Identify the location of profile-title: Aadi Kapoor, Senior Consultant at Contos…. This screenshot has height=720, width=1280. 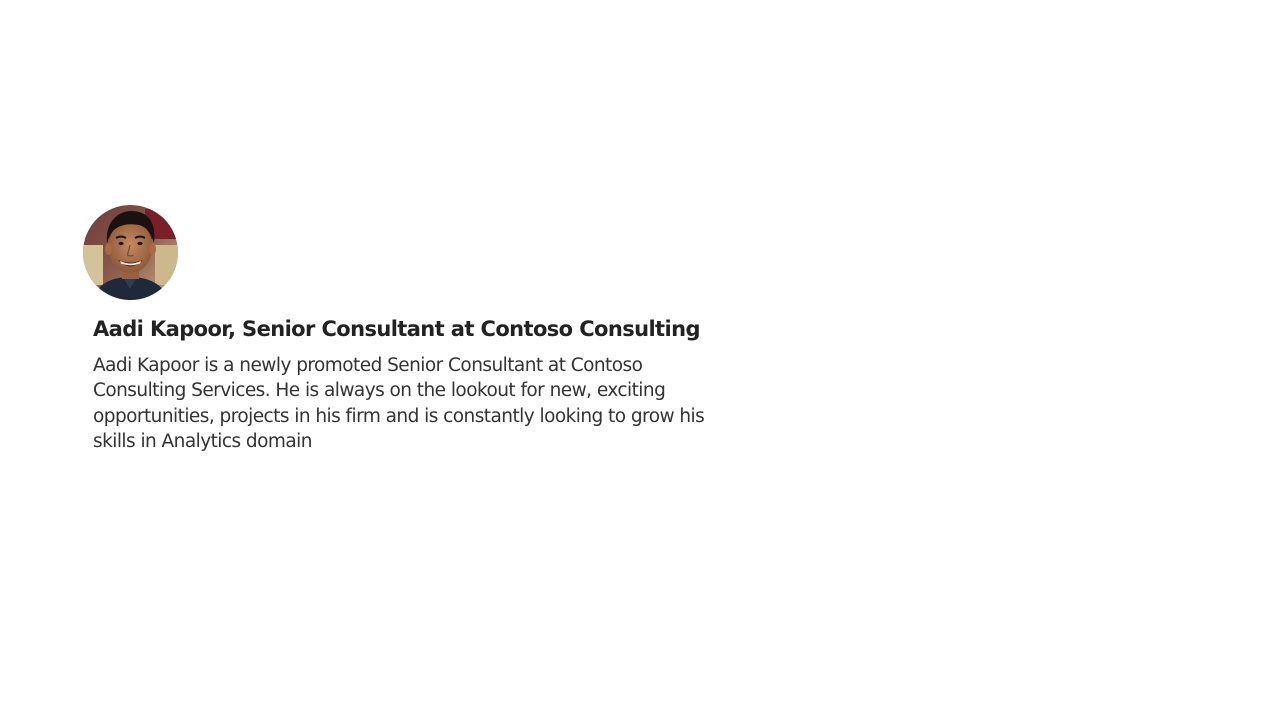
(396, 329).